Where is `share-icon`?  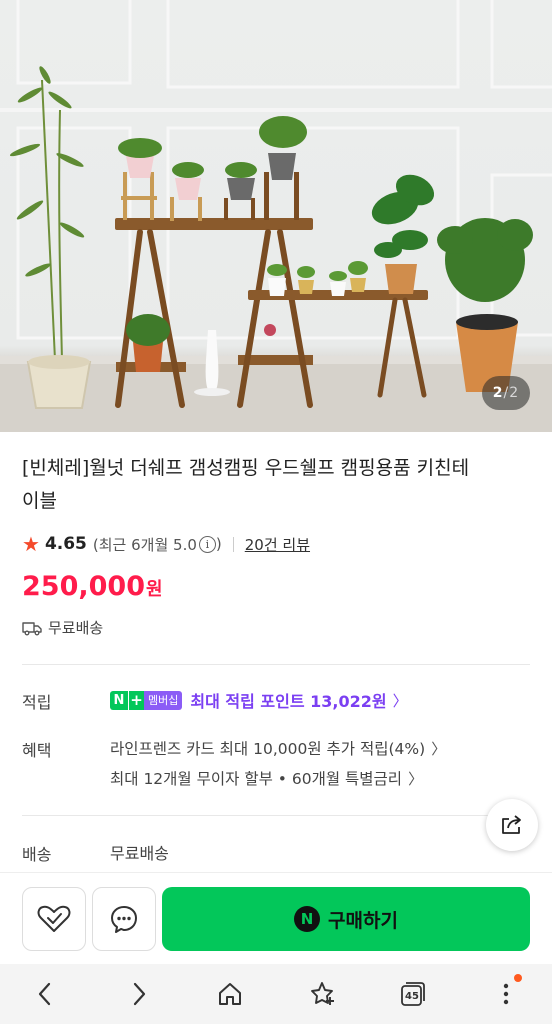 share-icon is located at coordinates (511, 824).